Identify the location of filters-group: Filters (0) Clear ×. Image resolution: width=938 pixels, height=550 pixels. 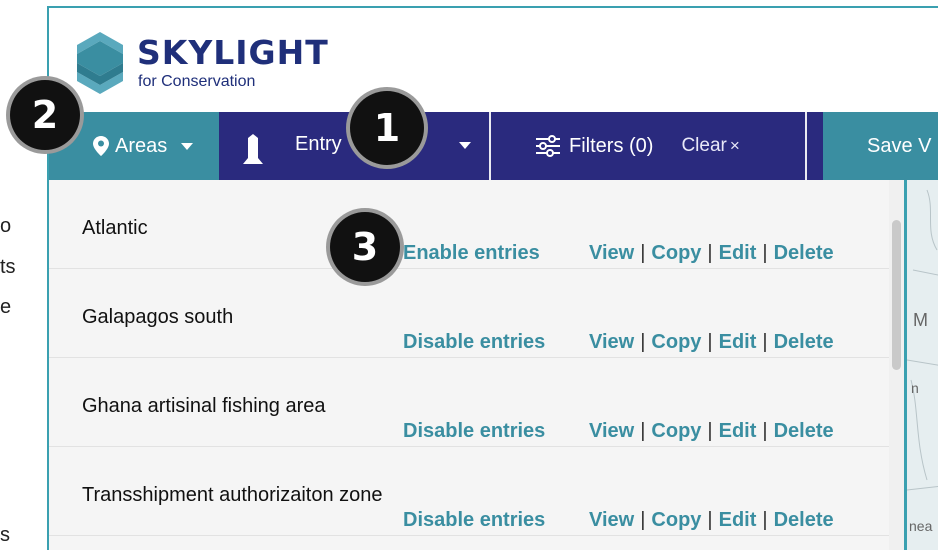
(637, 146).